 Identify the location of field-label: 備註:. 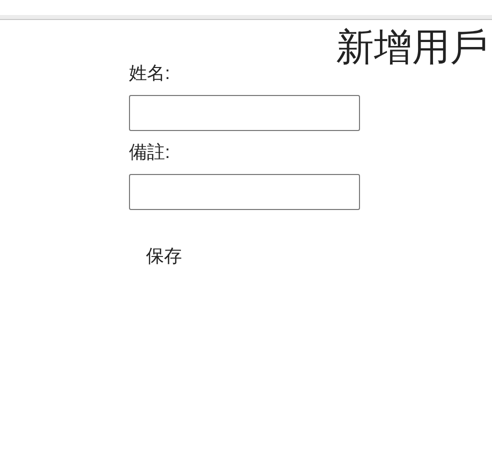
(149, 152).